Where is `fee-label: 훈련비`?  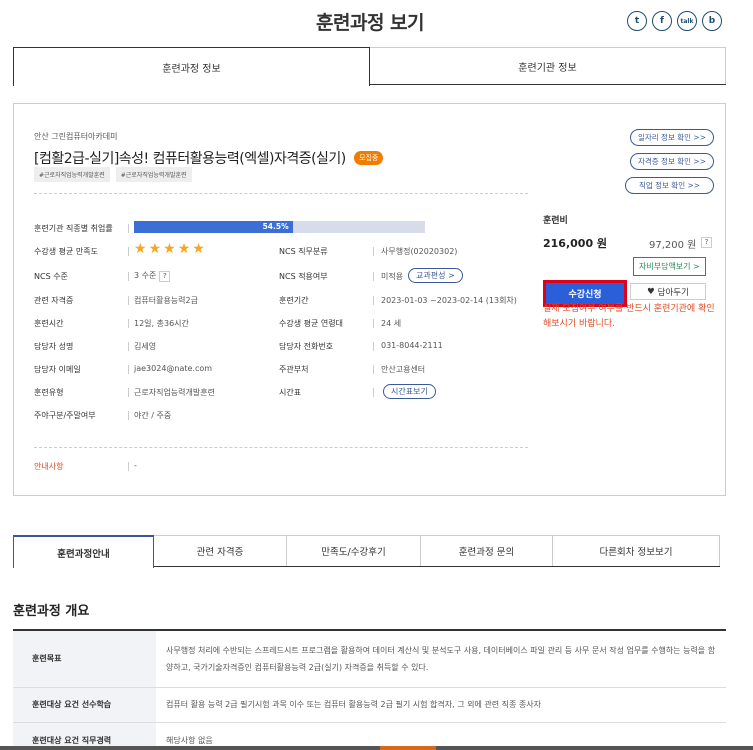 fee-label: 훈련비 is located at coordinates (555, 221).